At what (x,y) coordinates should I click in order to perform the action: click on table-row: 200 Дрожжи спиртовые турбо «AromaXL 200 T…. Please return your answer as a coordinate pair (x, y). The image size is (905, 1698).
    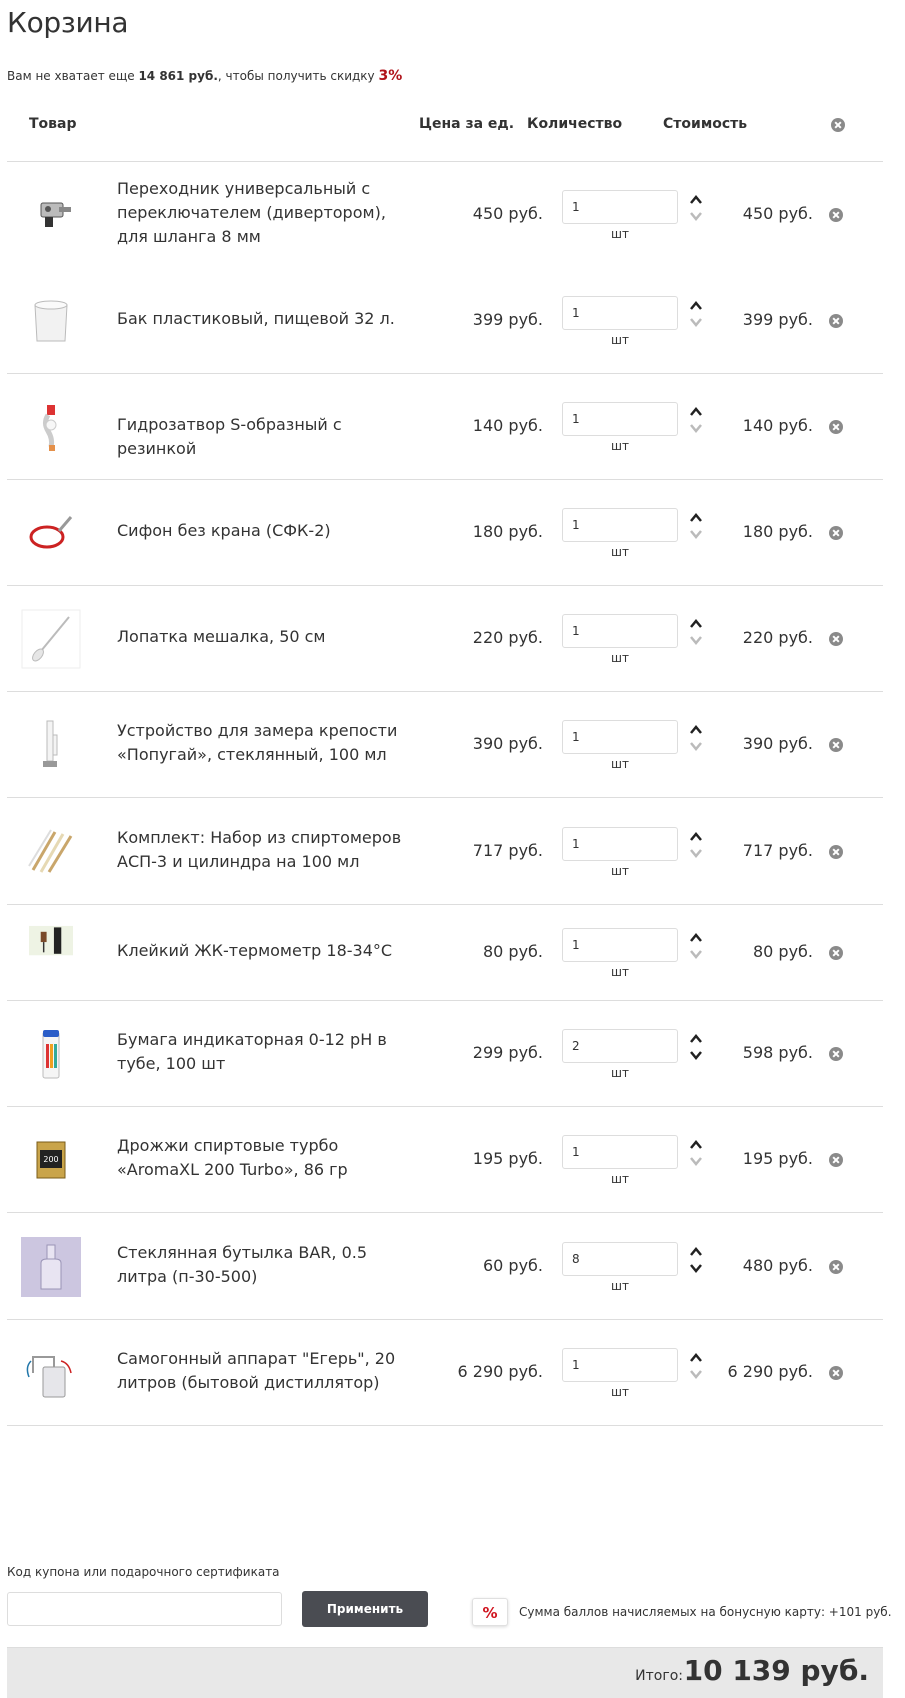
    Looking at the image, I should click on (445, 1160).